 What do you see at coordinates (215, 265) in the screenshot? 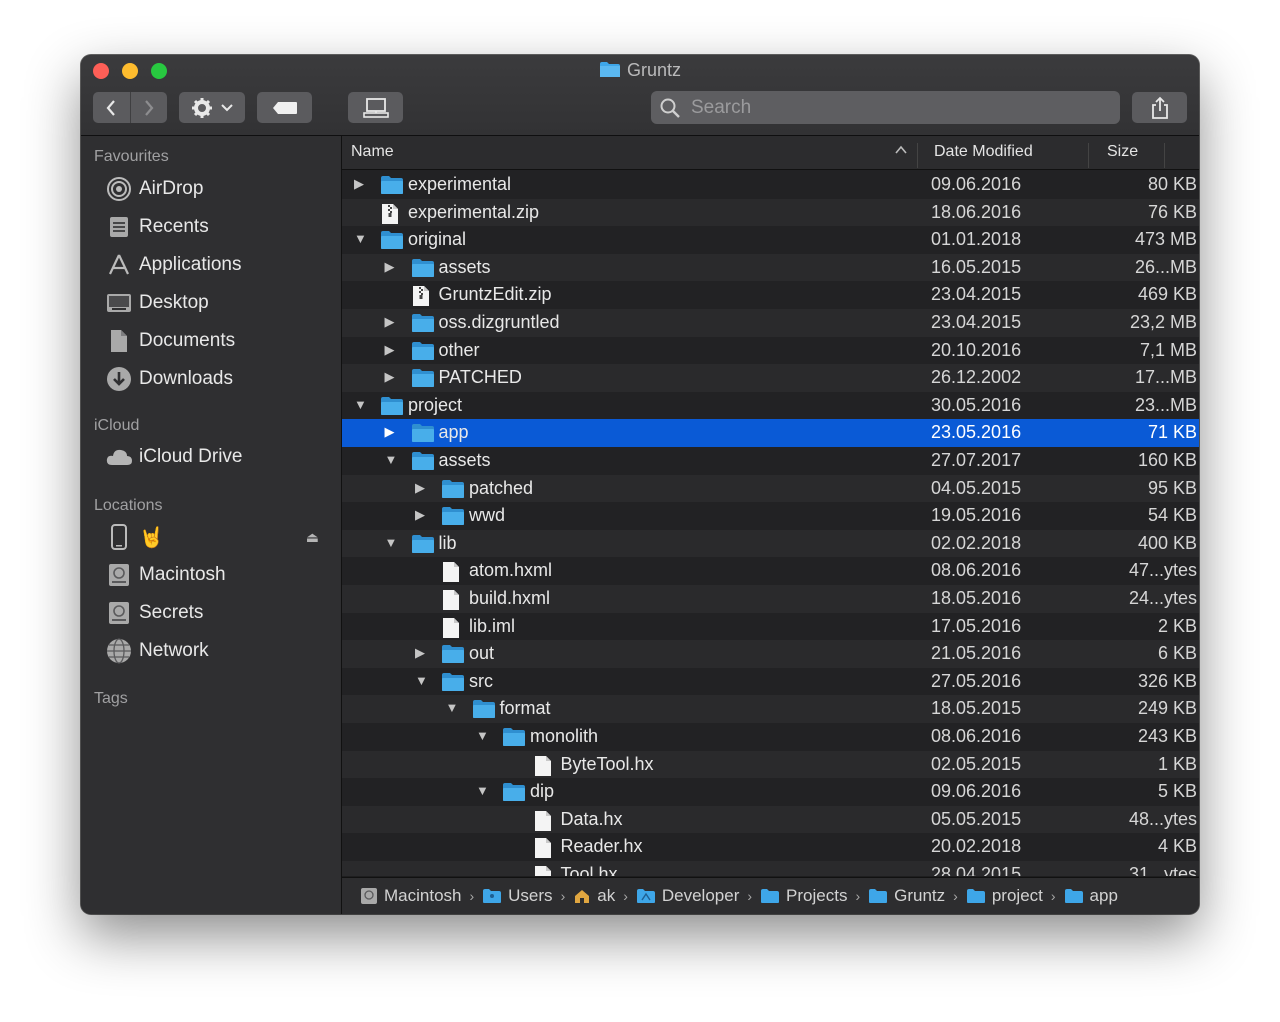
I see `sidebar-item-applications: Applications` at bounding box center [215, 265].